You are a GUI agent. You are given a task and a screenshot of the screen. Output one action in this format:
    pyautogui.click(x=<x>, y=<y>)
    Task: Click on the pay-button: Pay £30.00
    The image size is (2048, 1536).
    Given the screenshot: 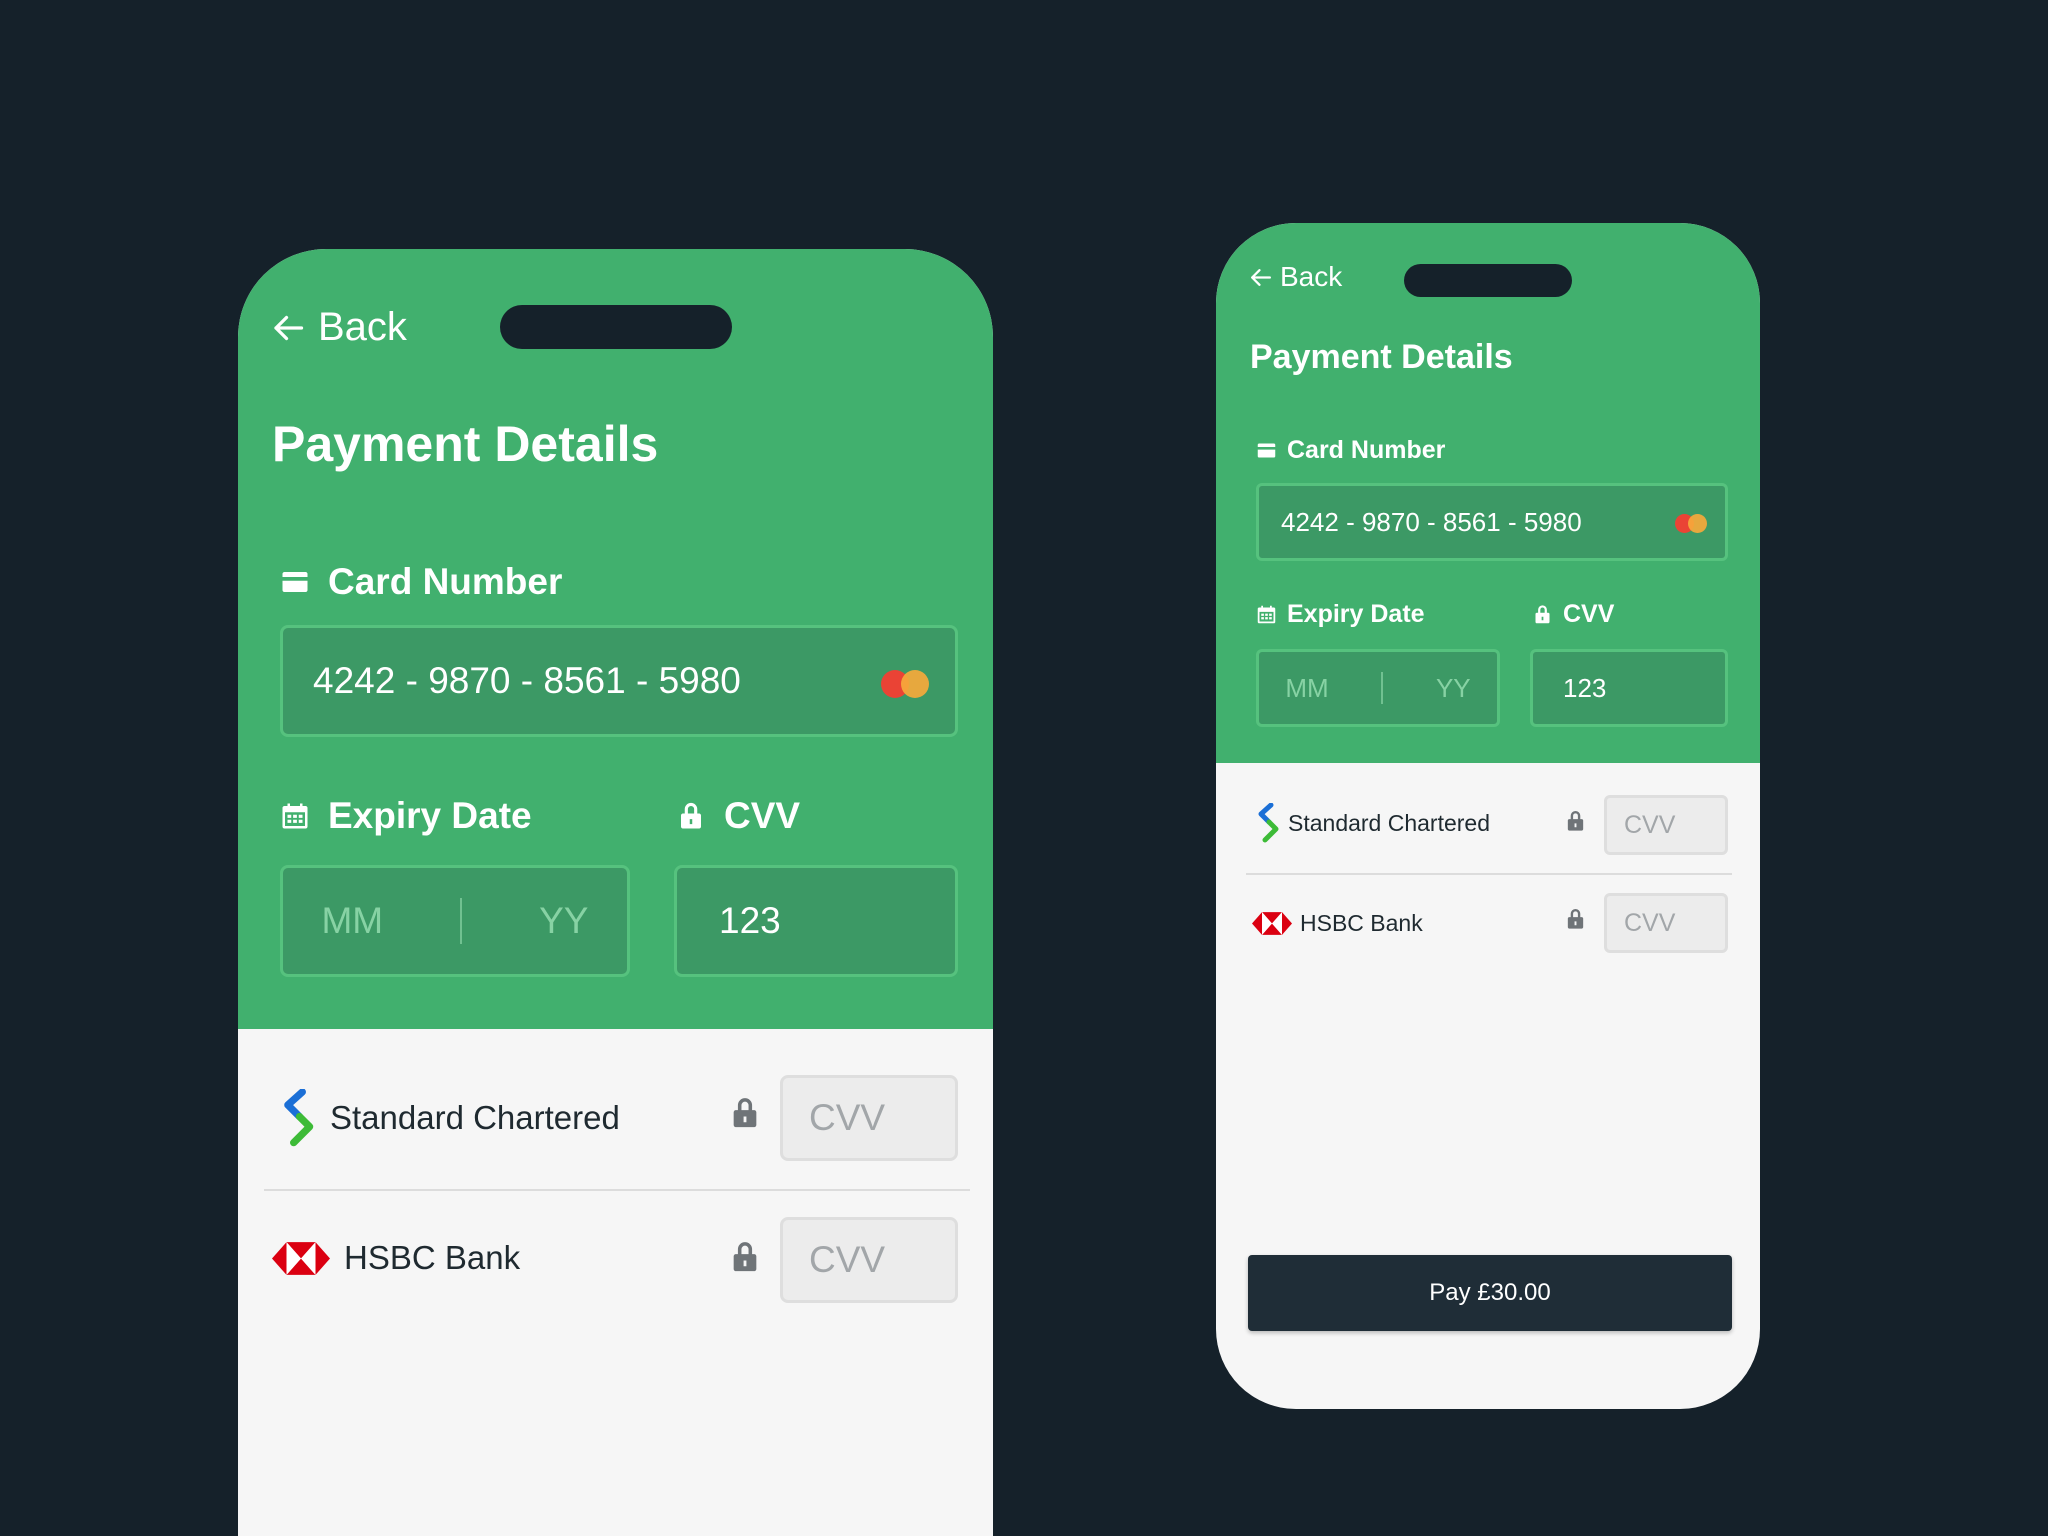 What is the action you would take?
    pyautogui.click(x=1490, y=1293)
    